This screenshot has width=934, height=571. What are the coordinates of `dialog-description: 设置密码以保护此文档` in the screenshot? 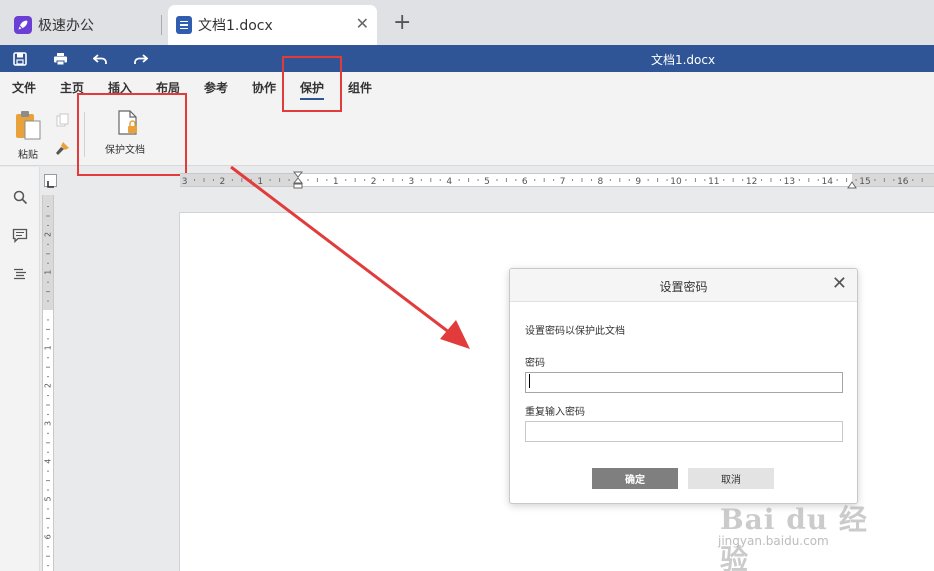 It's located at (575, 331).